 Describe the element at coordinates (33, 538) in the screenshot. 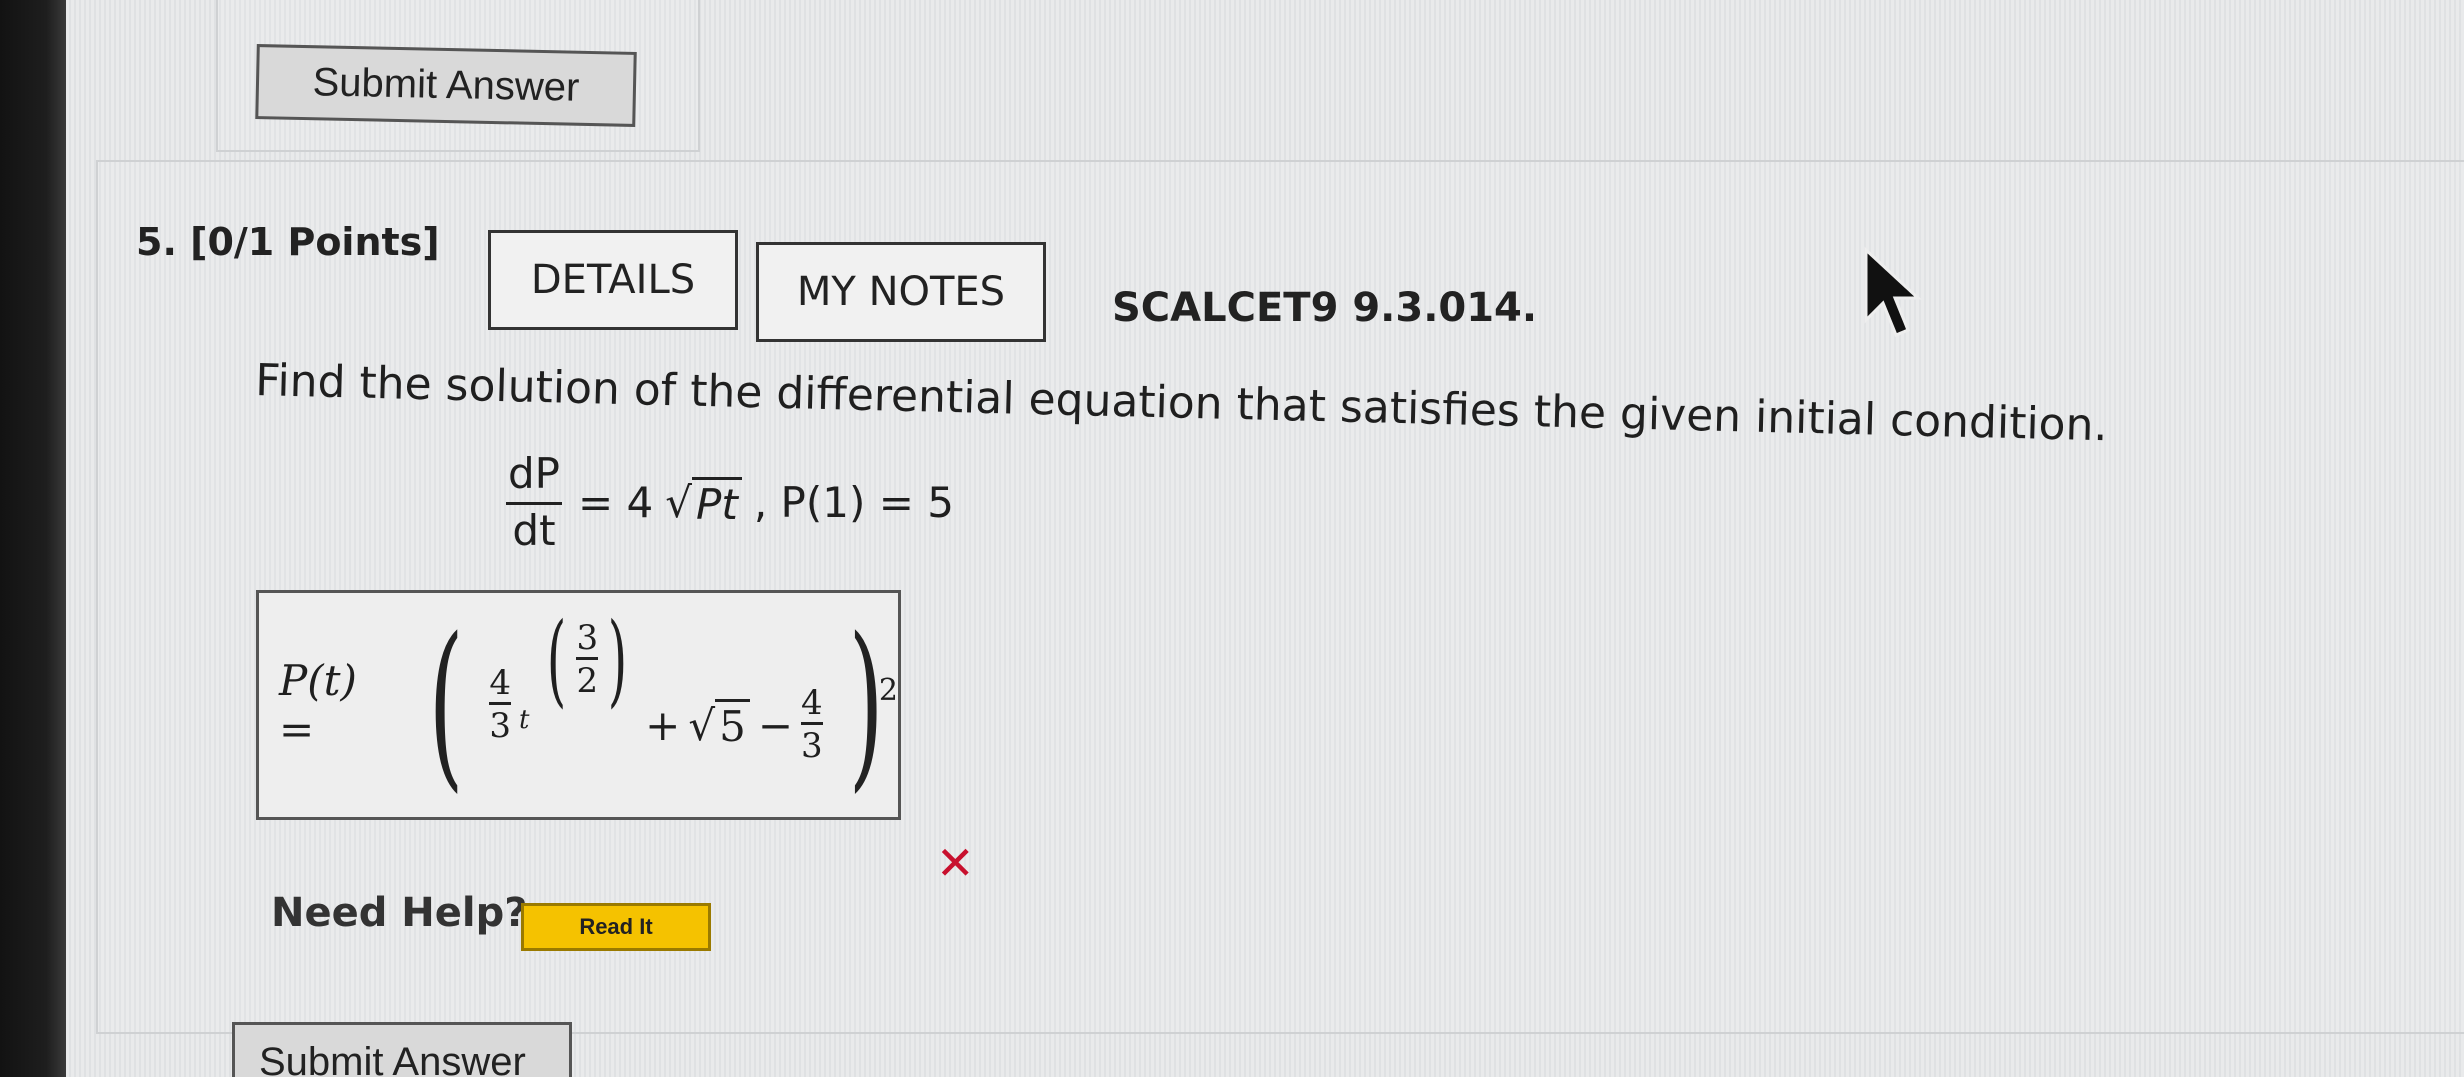

I see `monitor-bezel` at that location.